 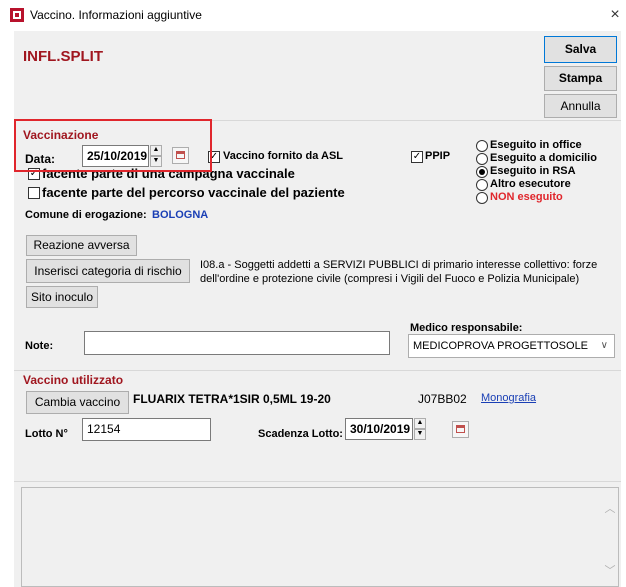 What do you see at coordinates (62, 297) in the screenshot?
I see `sito-inoculo-button: Sito inoculo` at bounding box center [62, 297].